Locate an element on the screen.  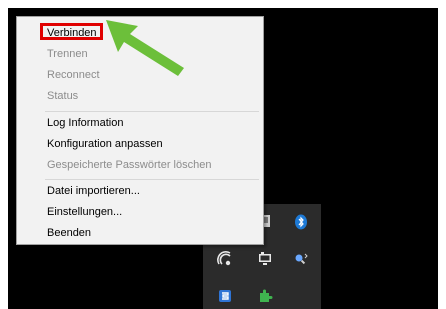
magnifier-icon is located at coordinates (301, 259).